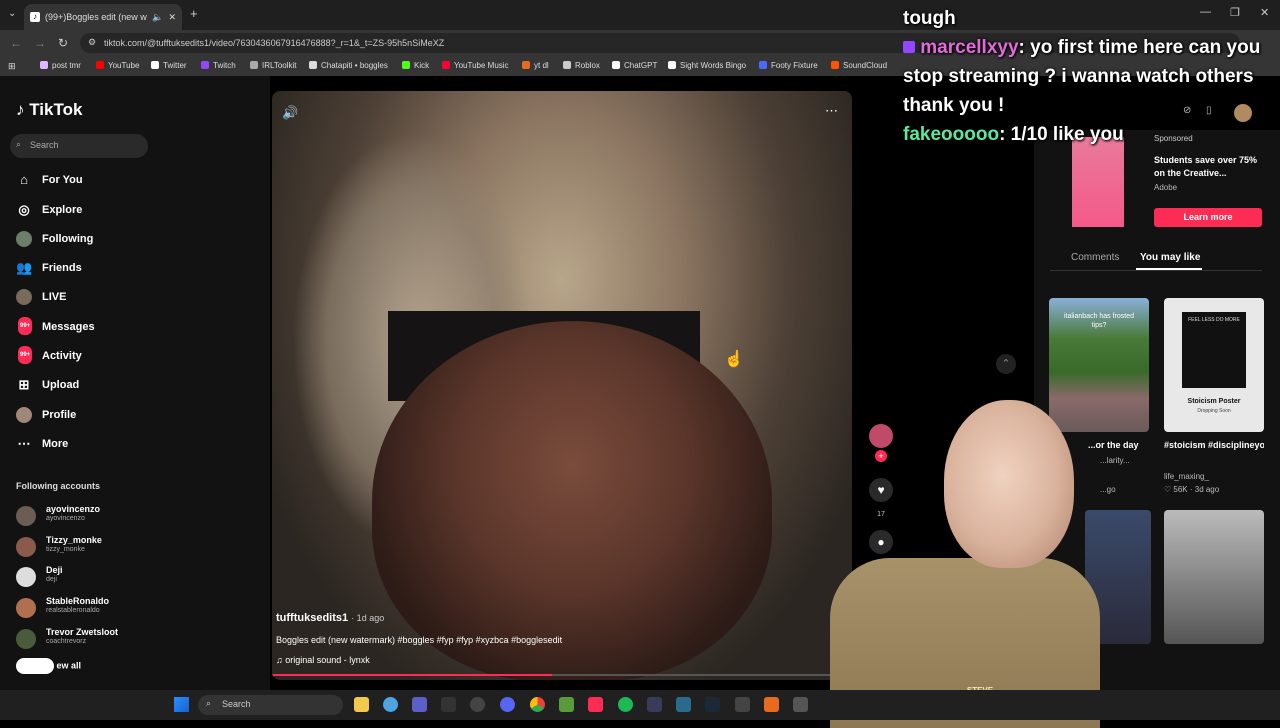  I want to click on bookmark-item: YouTube Music, so click(475, 65).